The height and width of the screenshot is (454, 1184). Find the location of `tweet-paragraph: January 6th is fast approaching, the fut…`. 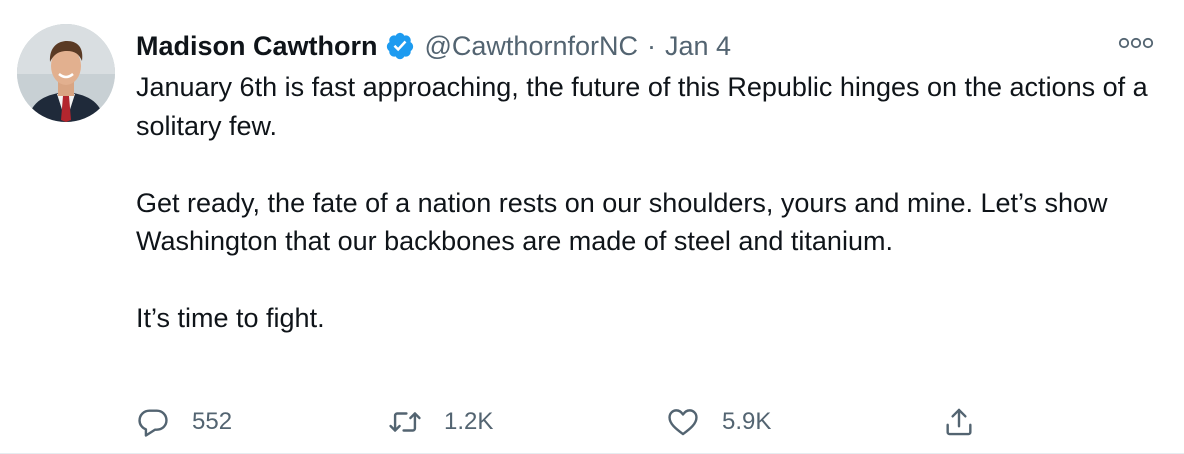

tweet-paragraph: January 6th is fast approaching, the fut… is located at coordinates (642, 106).